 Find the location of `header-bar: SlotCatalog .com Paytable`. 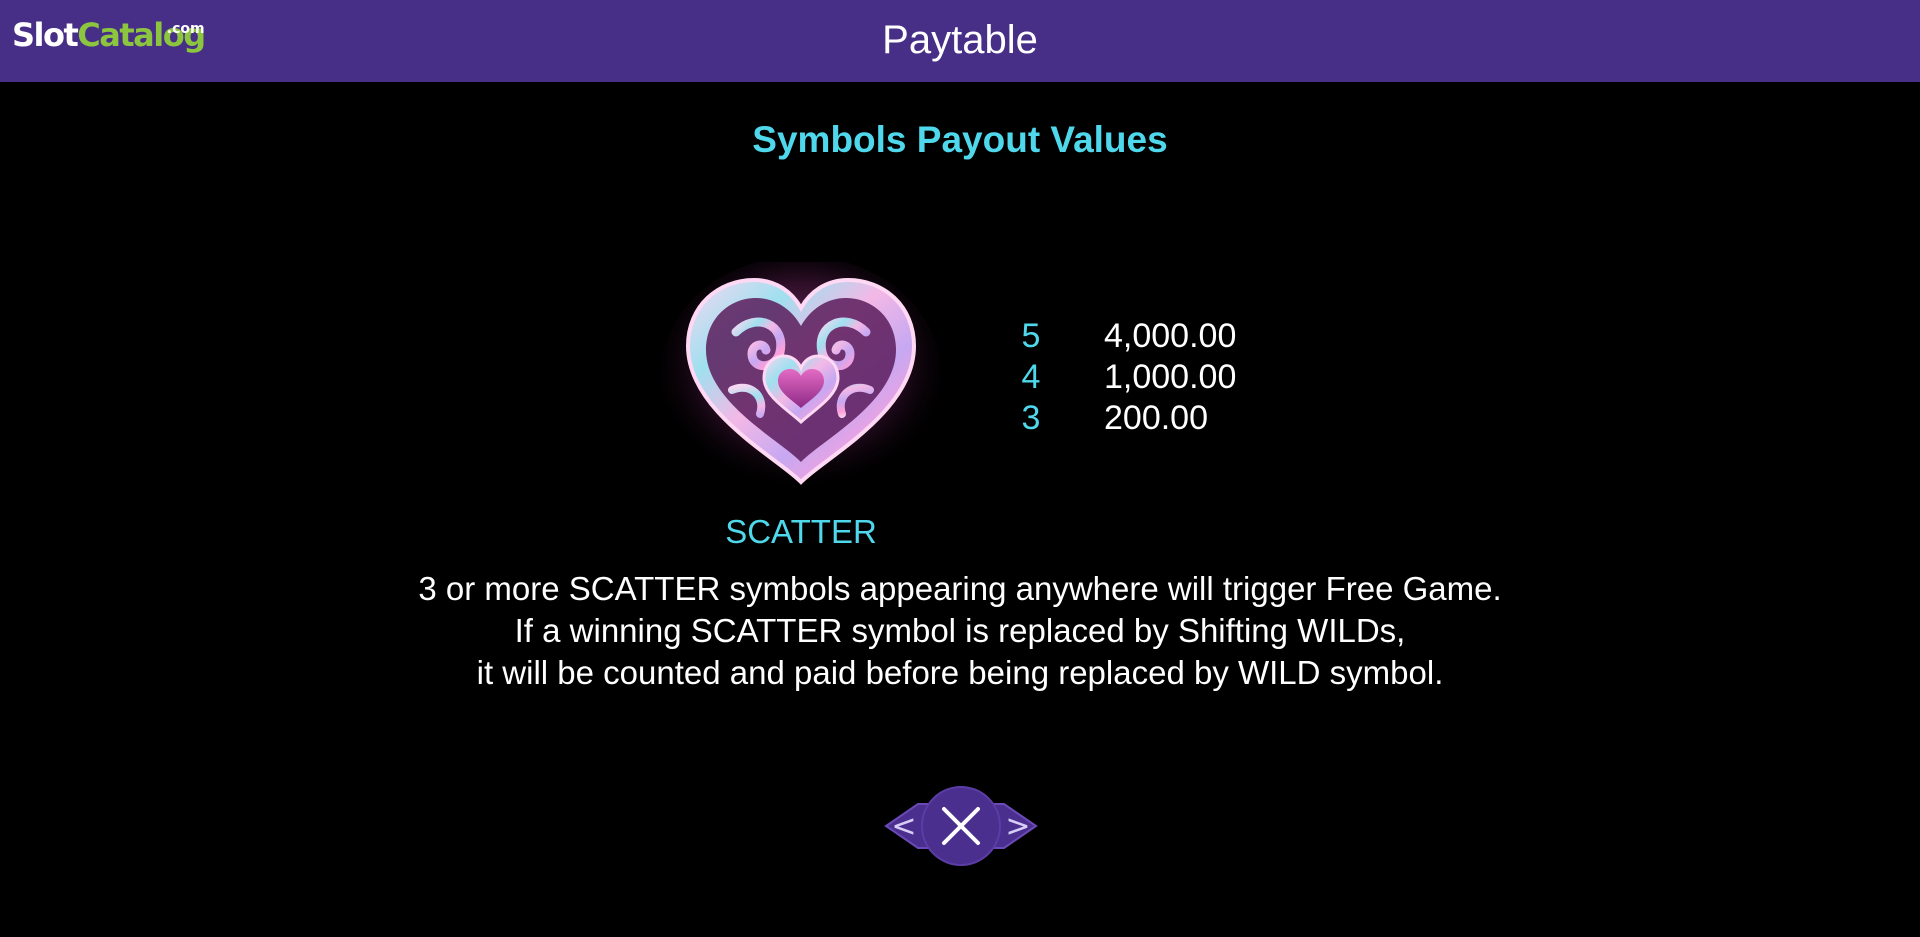

header-bar: SlotCatalog .com Paytable is located at coordinates (960, 41).